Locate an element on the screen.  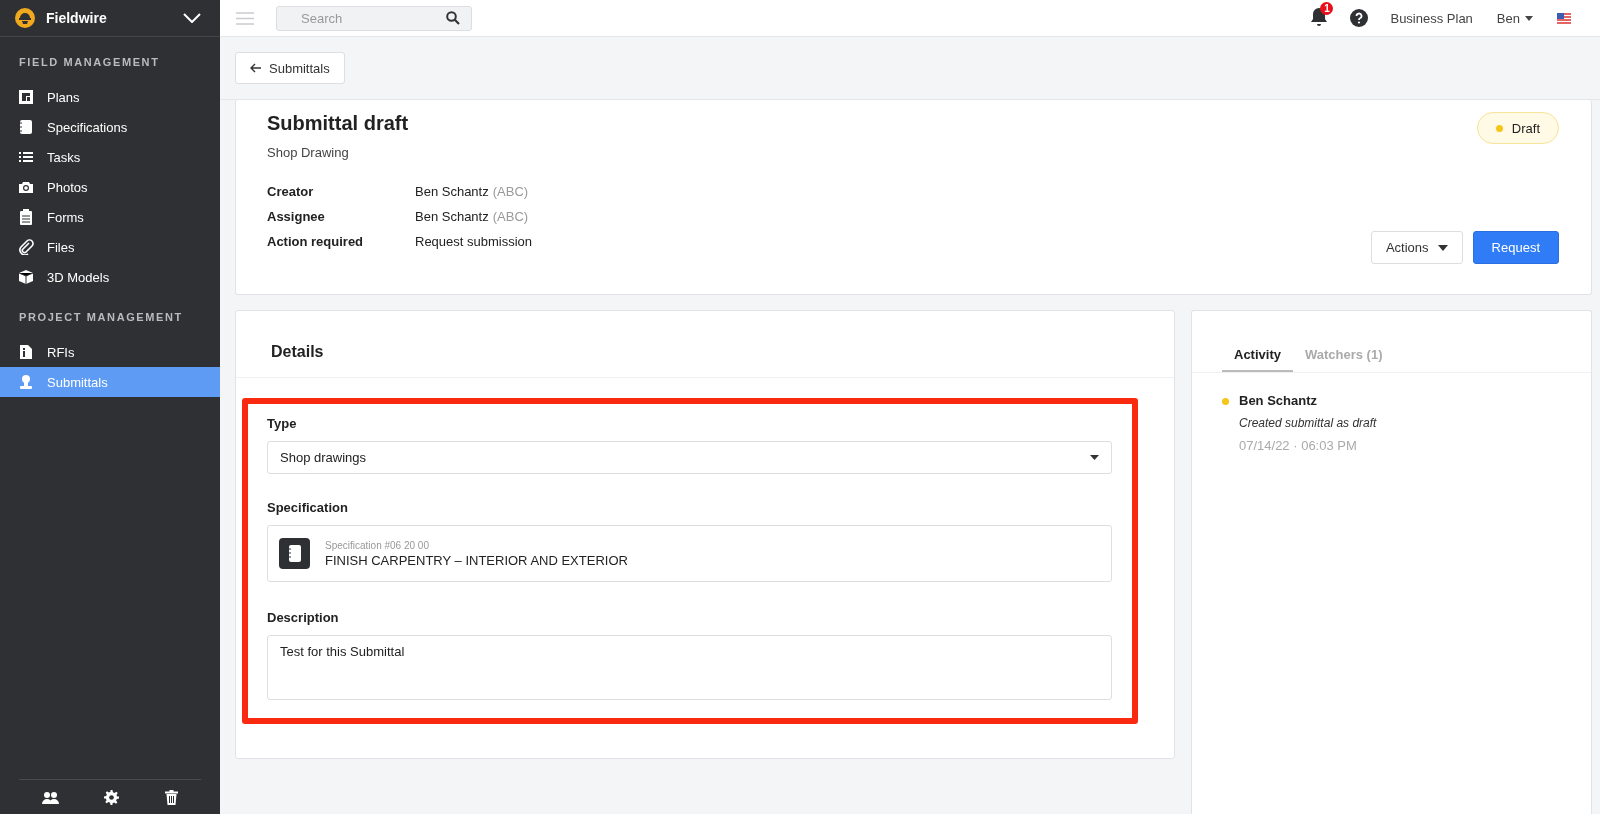
settings-icon is located at coordinates (112, 797).